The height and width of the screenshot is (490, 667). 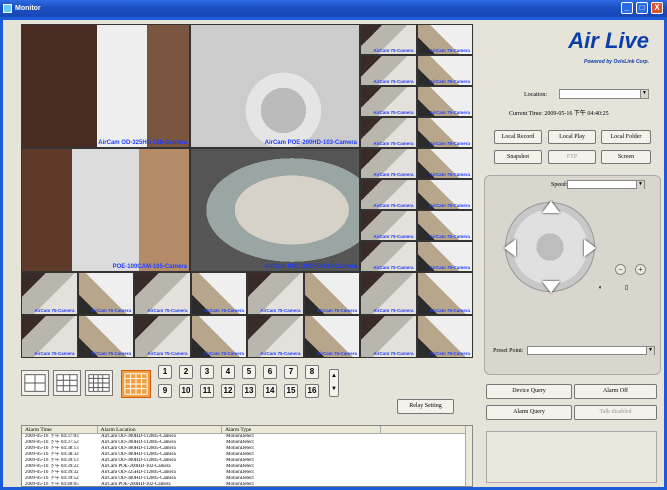 What do you see at coordinates (572, 157) in the screenshot?
I see `ftp-button: FTP` at bounding box center [572, 157].